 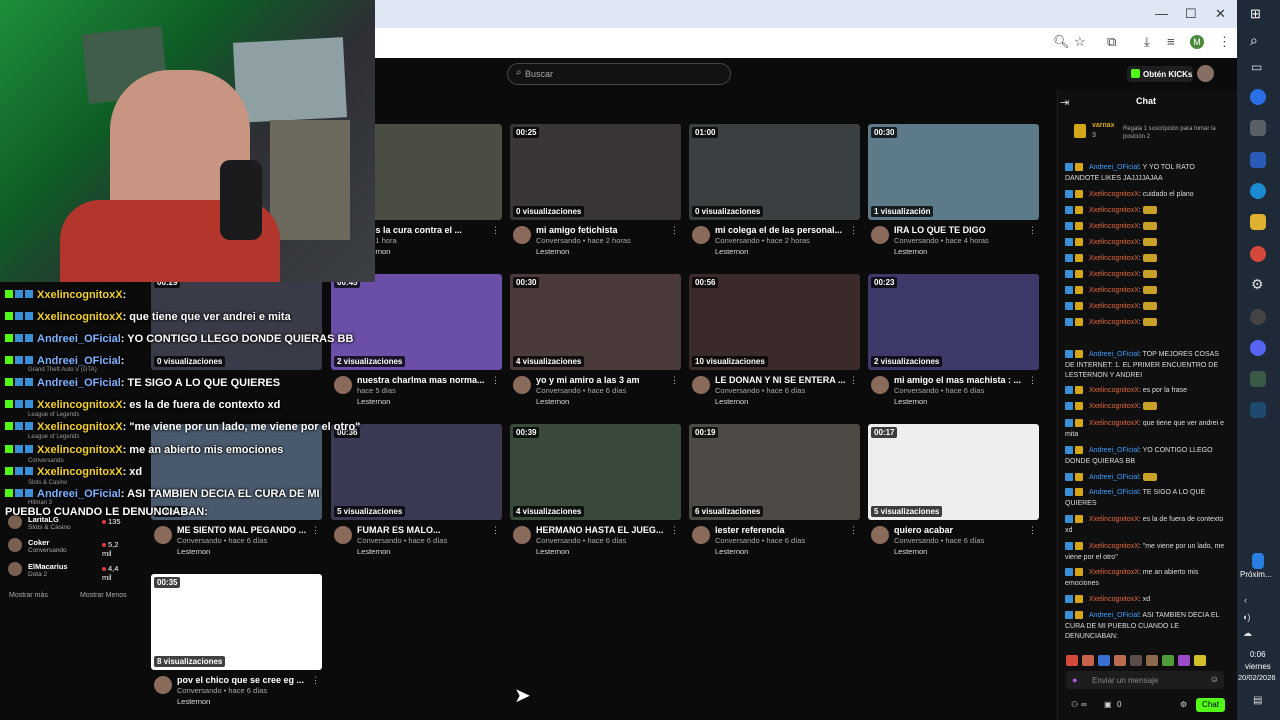 What do you see at coordinates (1258, 561) in the screenshot?
I see `document-icon` at bounding box center [1258, 561].